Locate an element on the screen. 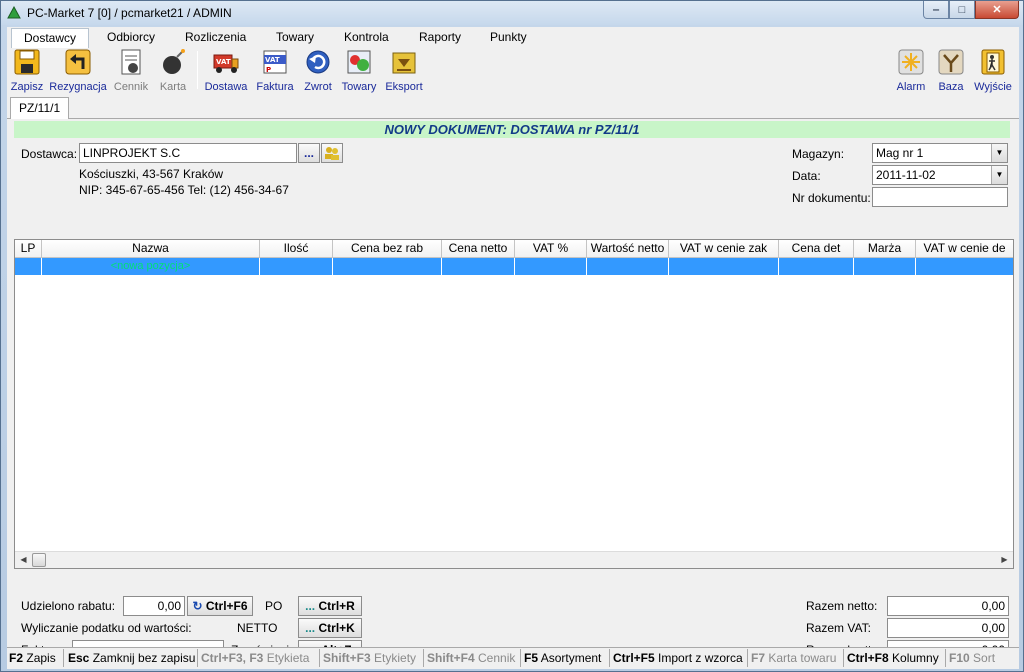 The image size is (1024, 672). discount-button: ↻ Ctrl+F6 is located at coordinates (220, 606).